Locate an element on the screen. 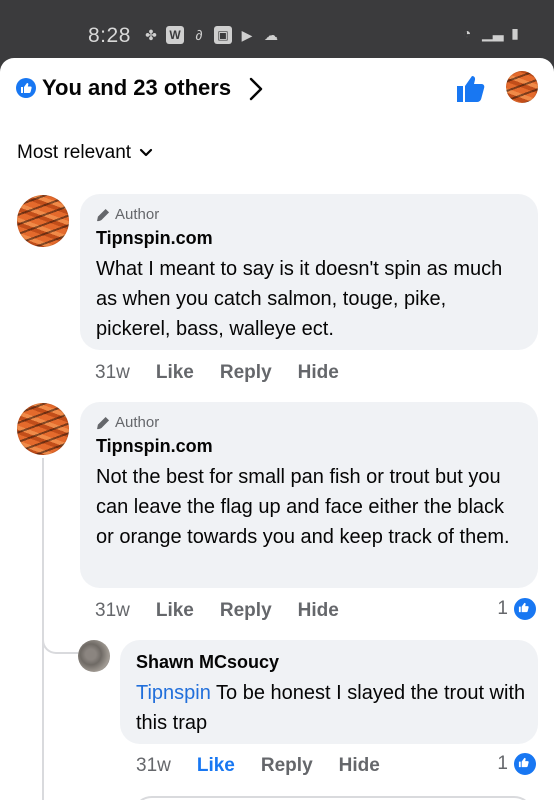 This screenshot has width=554, height=800. reply-time: 31w is located at coordinates (153, 765).